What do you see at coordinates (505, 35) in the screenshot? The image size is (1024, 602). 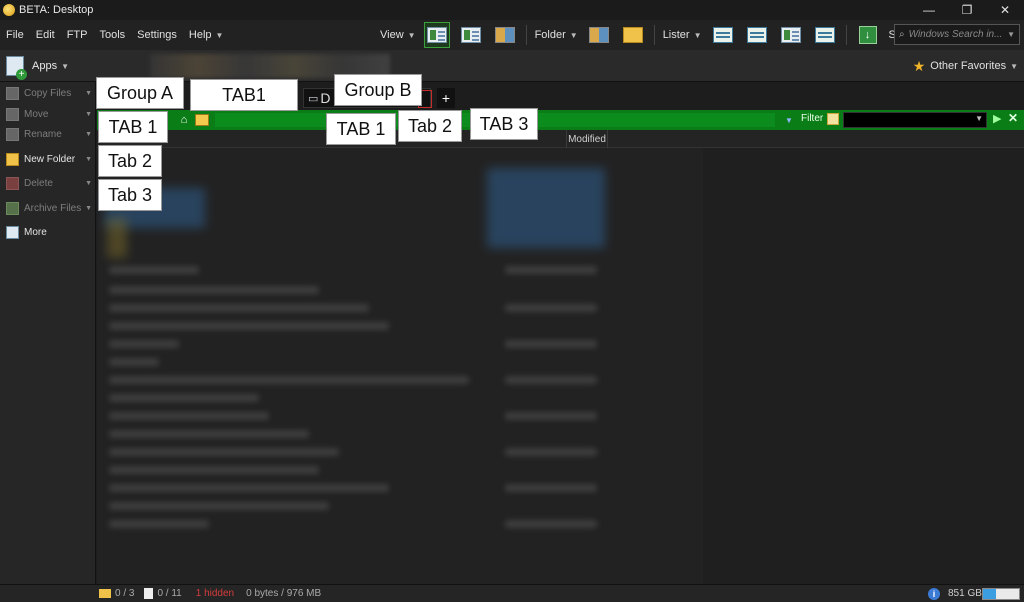 I see `layout-thumbnails-button` at bounding box center [505, 35].